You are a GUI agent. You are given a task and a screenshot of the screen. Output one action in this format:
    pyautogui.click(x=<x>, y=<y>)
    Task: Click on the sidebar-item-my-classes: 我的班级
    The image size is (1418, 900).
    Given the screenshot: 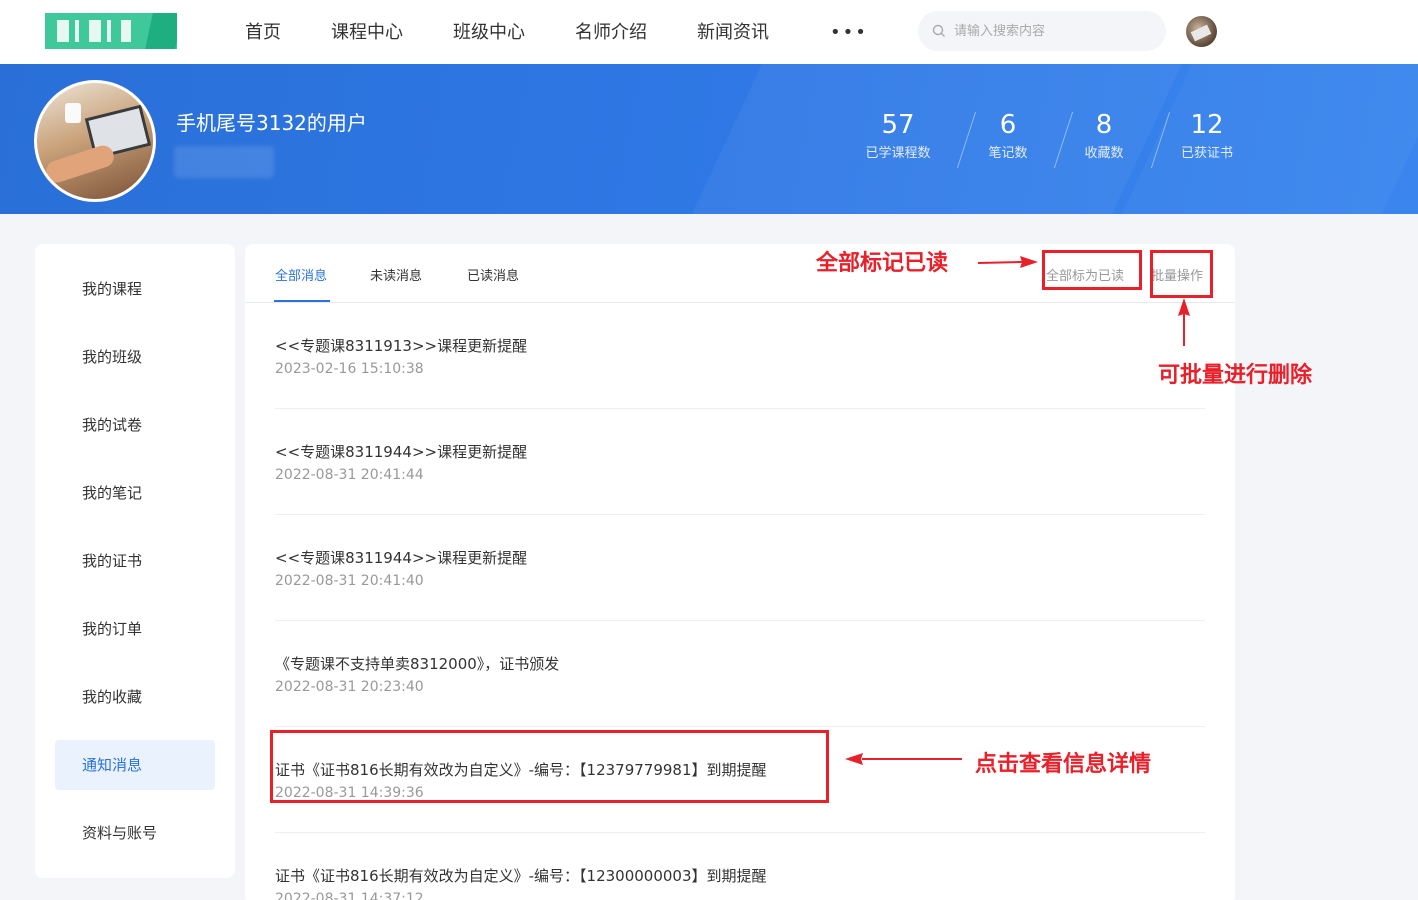 What is the action you would take?
    pyautogui.click(x=135, y=357)
    